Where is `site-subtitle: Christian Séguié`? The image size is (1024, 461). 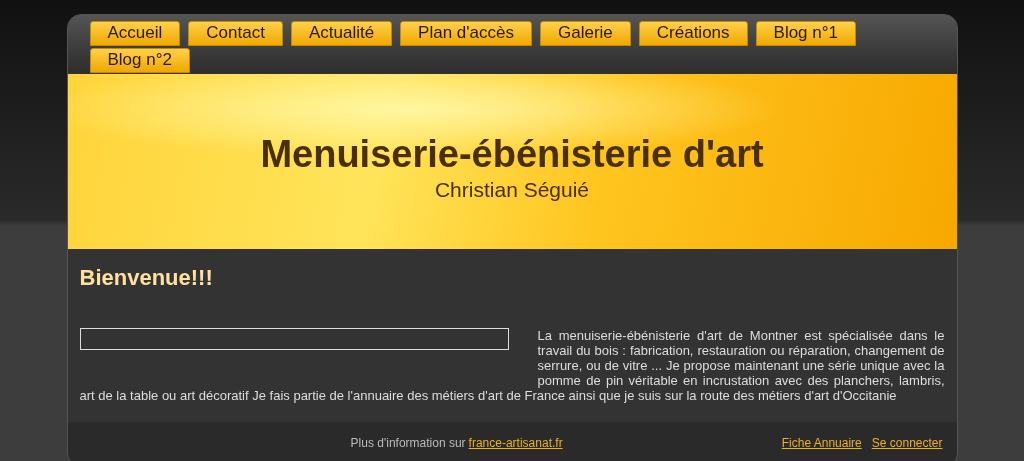 site-subtitle: Christian Séguié is located at coordinates (512, 190).